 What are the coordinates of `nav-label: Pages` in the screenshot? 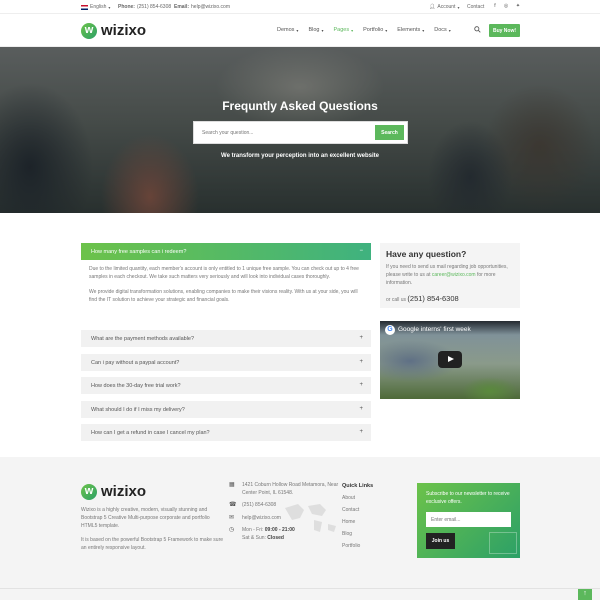 It's located at (341, 30).